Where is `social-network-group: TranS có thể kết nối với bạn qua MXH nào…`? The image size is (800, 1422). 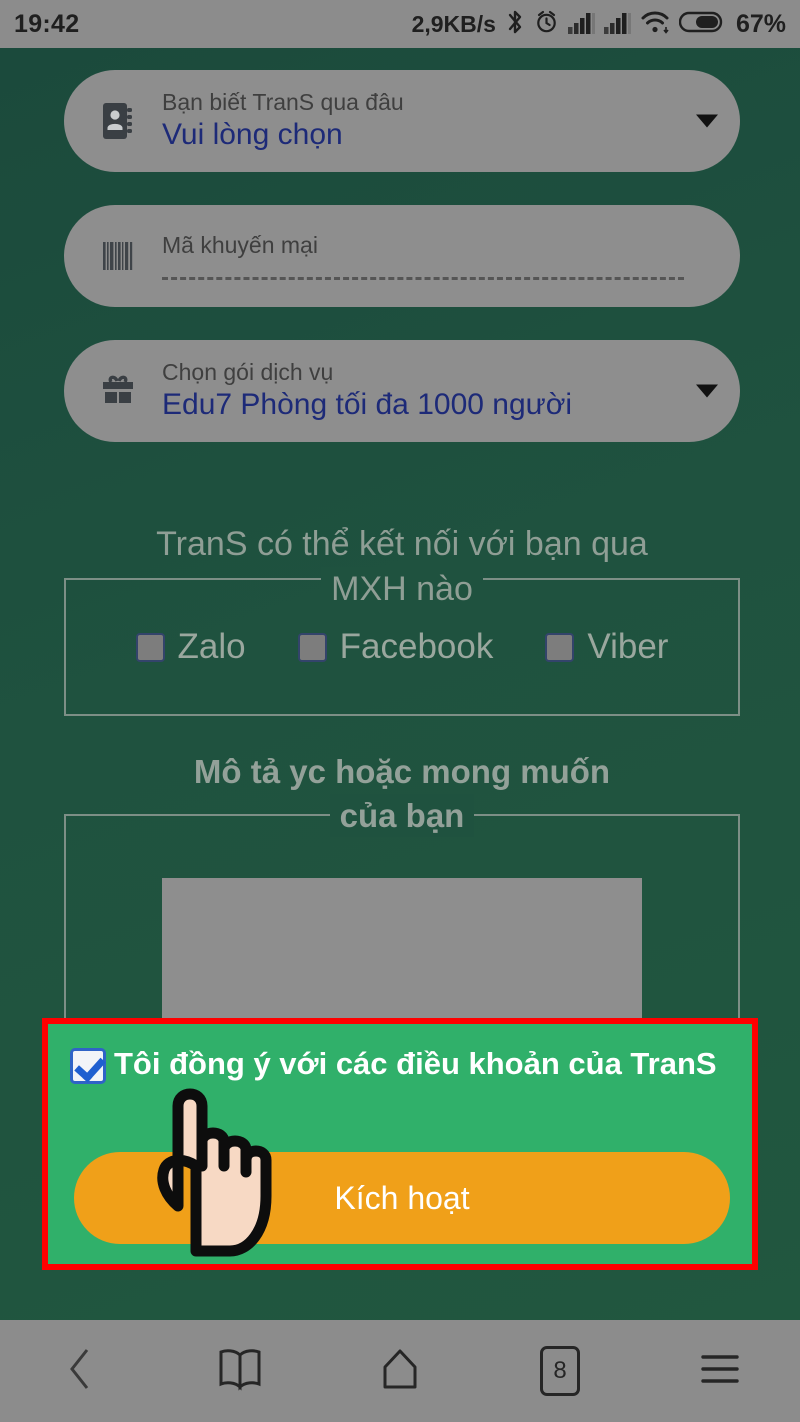
social-network-group: TranS có thể kết nối với bạn qua MXH nào… is located at coordinates (402, 620).